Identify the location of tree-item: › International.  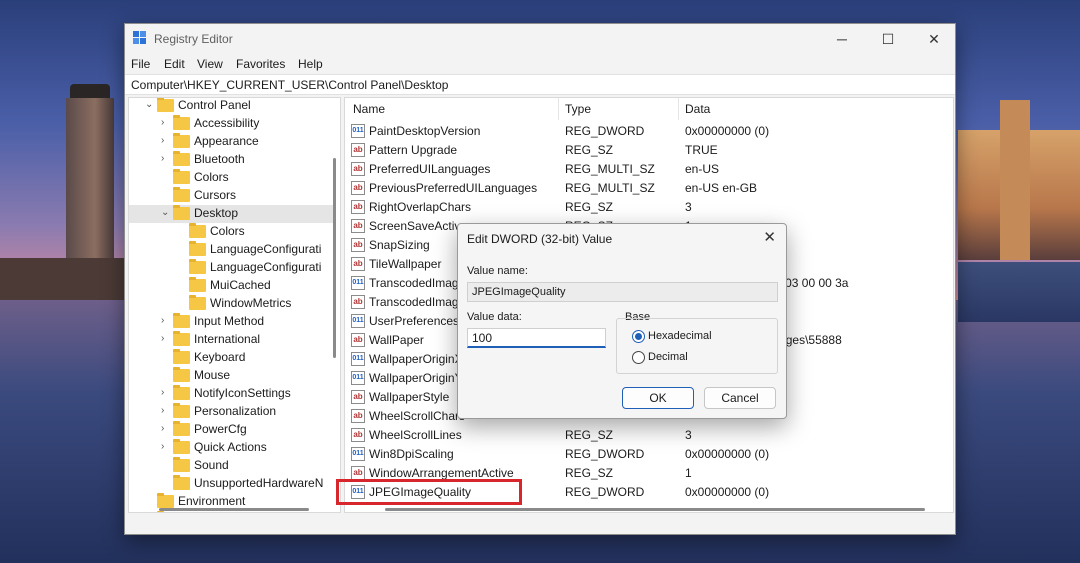
(231, 340).